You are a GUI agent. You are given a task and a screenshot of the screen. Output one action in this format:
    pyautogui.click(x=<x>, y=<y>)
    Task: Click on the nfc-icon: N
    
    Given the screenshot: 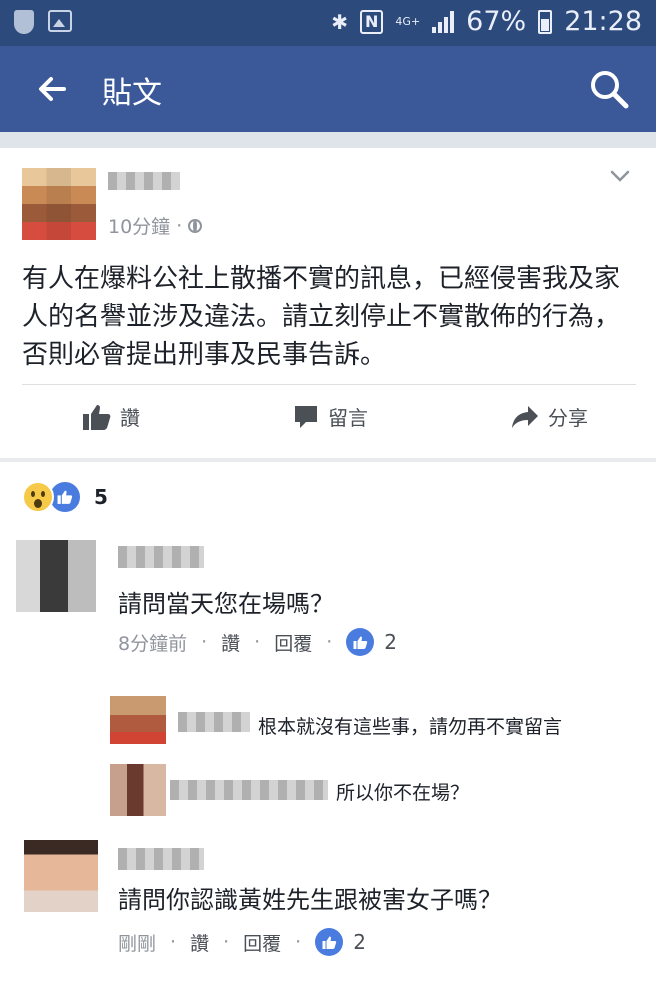 What is the action you would take?
    pyautogui.click(x=372, y=21)
    